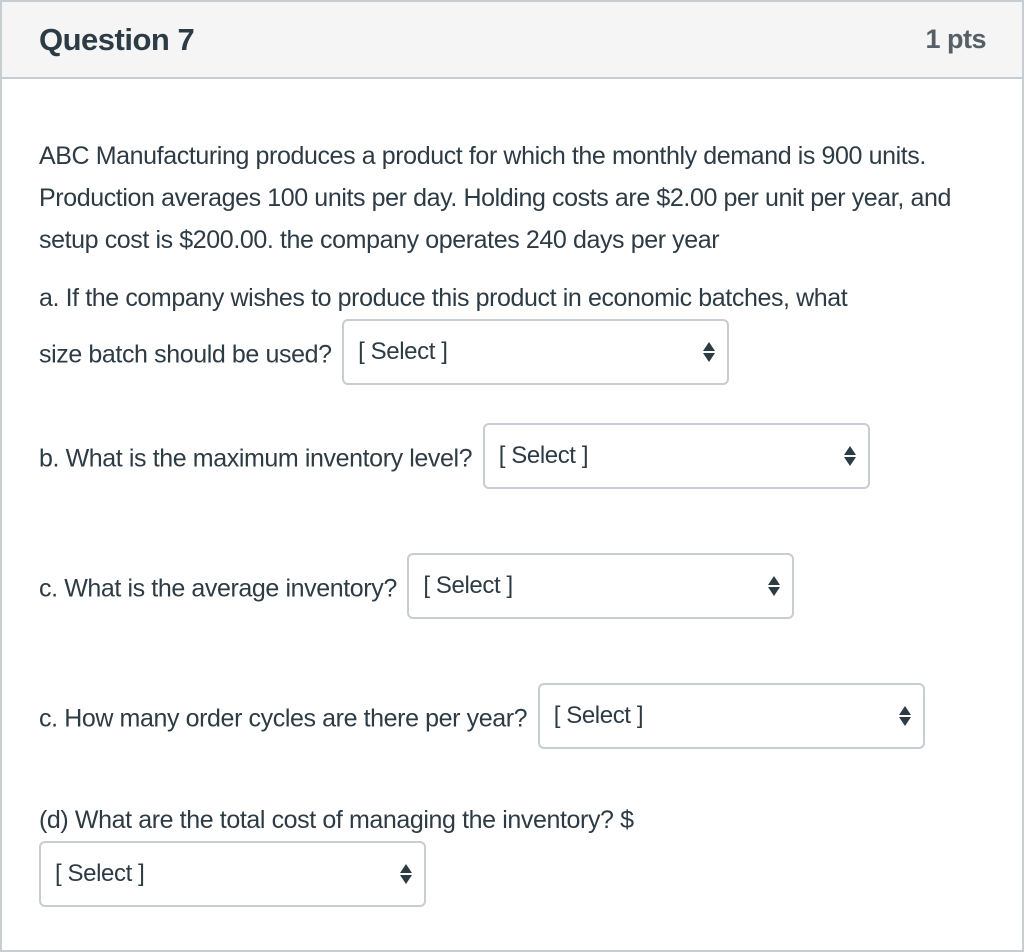 The height and width of the screenshot is (952, 1024). What do you see at coordinates (536, 352) in the screenshot?
I see `part-a-select: [ Select ]` at bounding box center [536, 352].